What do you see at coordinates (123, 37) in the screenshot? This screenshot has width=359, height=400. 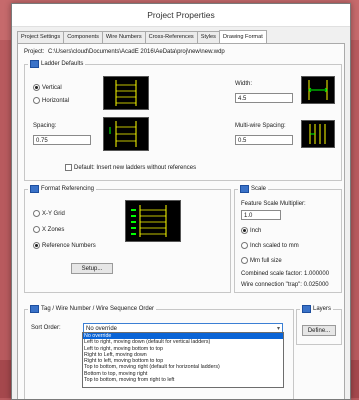 I see `tab-wire-numbers: Wire Numbers` at bounding box center [123, 37].